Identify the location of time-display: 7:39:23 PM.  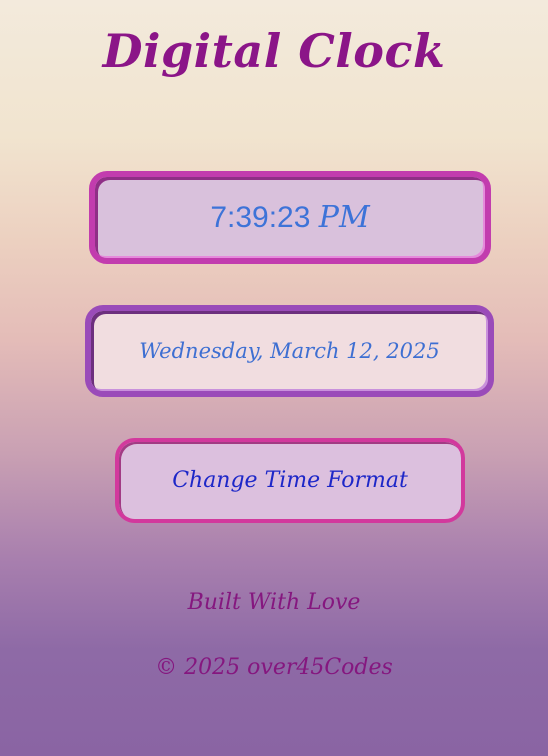
(290, 217).